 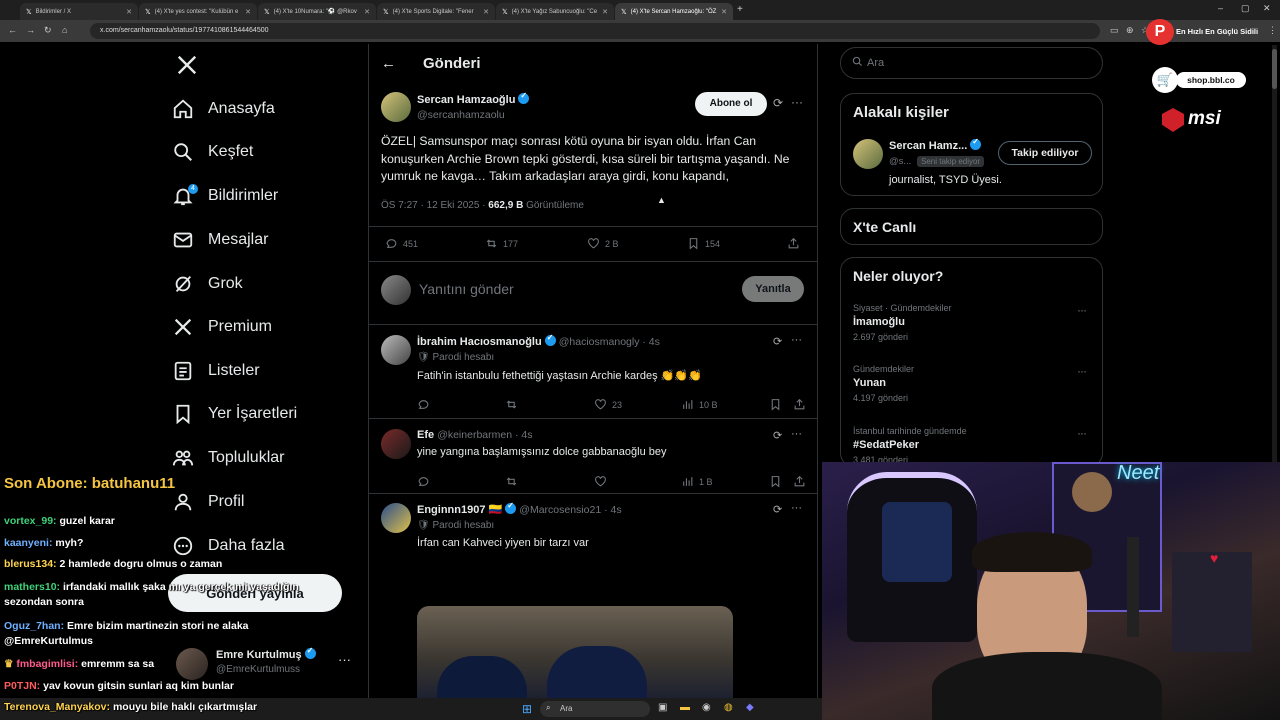 What do you see at coordinates (750, 707) in the screenshot?
I see `discord-icon: ◆` at bounding box center [750, 707].